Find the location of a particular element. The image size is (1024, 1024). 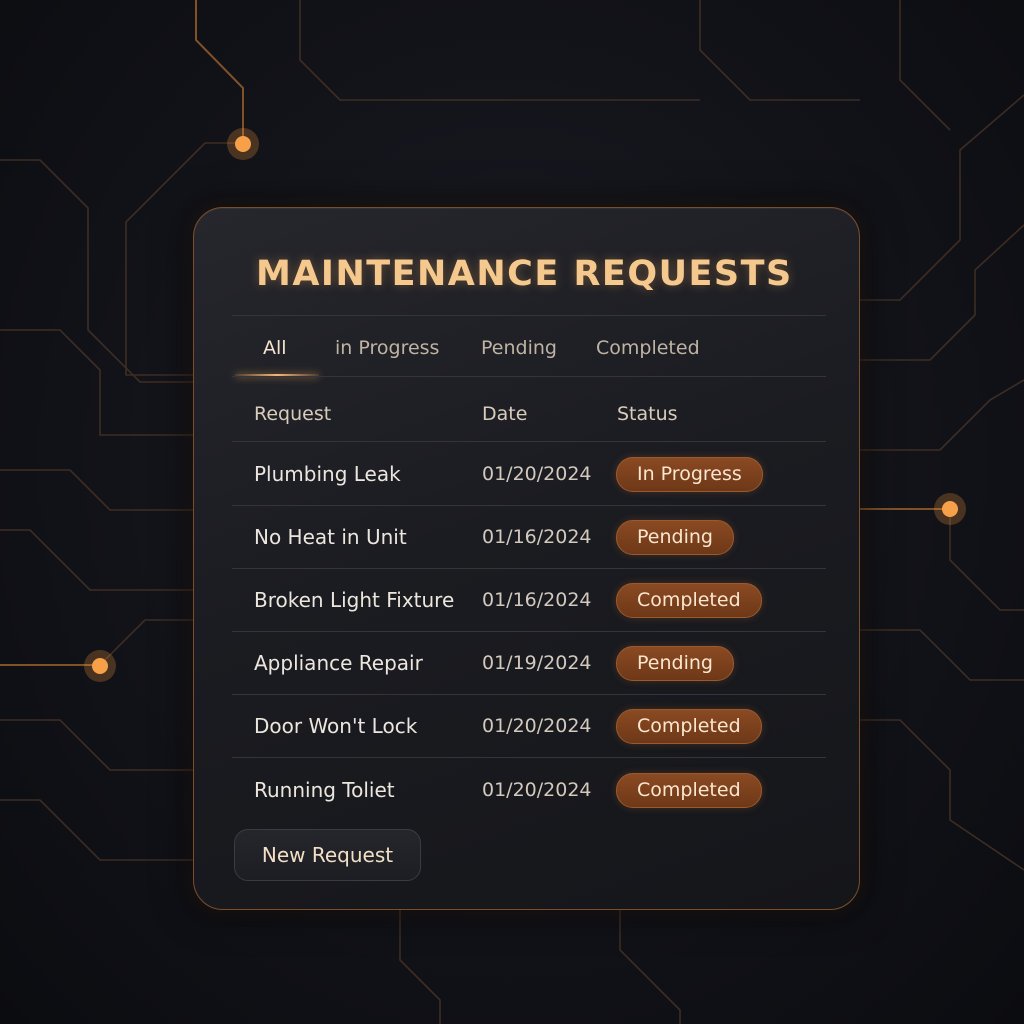

request-name: No Heat in Unit is located at coordinates (330, 537).